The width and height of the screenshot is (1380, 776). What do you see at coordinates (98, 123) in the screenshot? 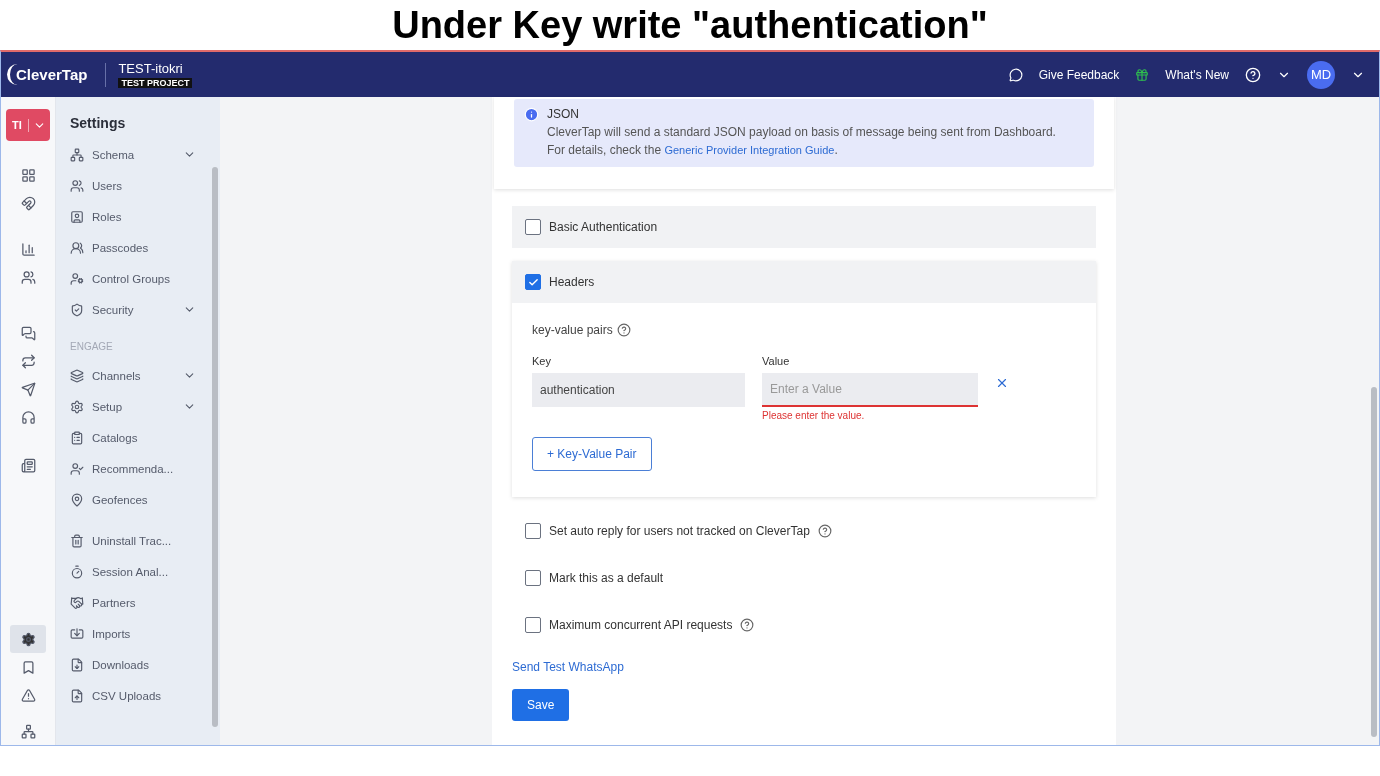
I see `sidebar-title: Settings` at bounding box center [98, 123].